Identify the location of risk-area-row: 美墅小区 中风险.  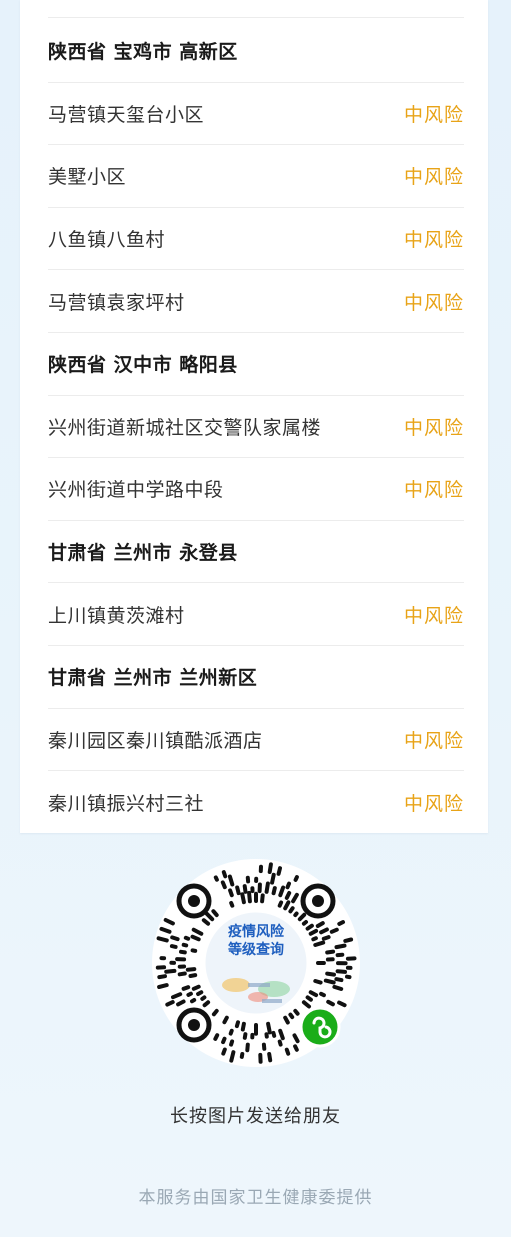
(256, 176).